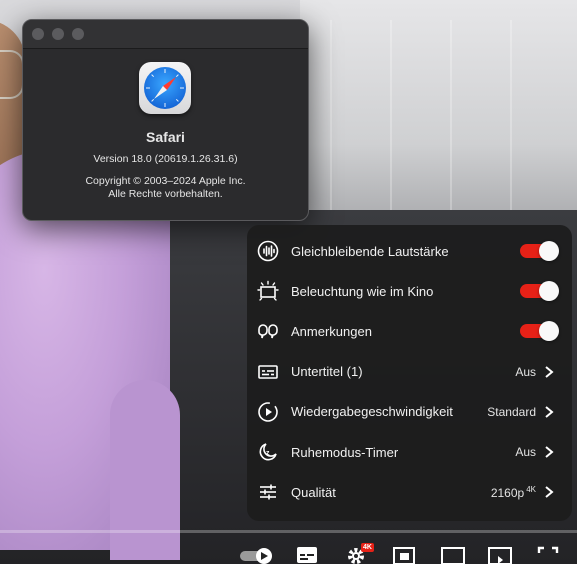 This screenshot has height=564, width=577. Describe the element at coordinates (331, 331) in the screenshot. I see `menu-item-label: Anmerkungen` at that location.